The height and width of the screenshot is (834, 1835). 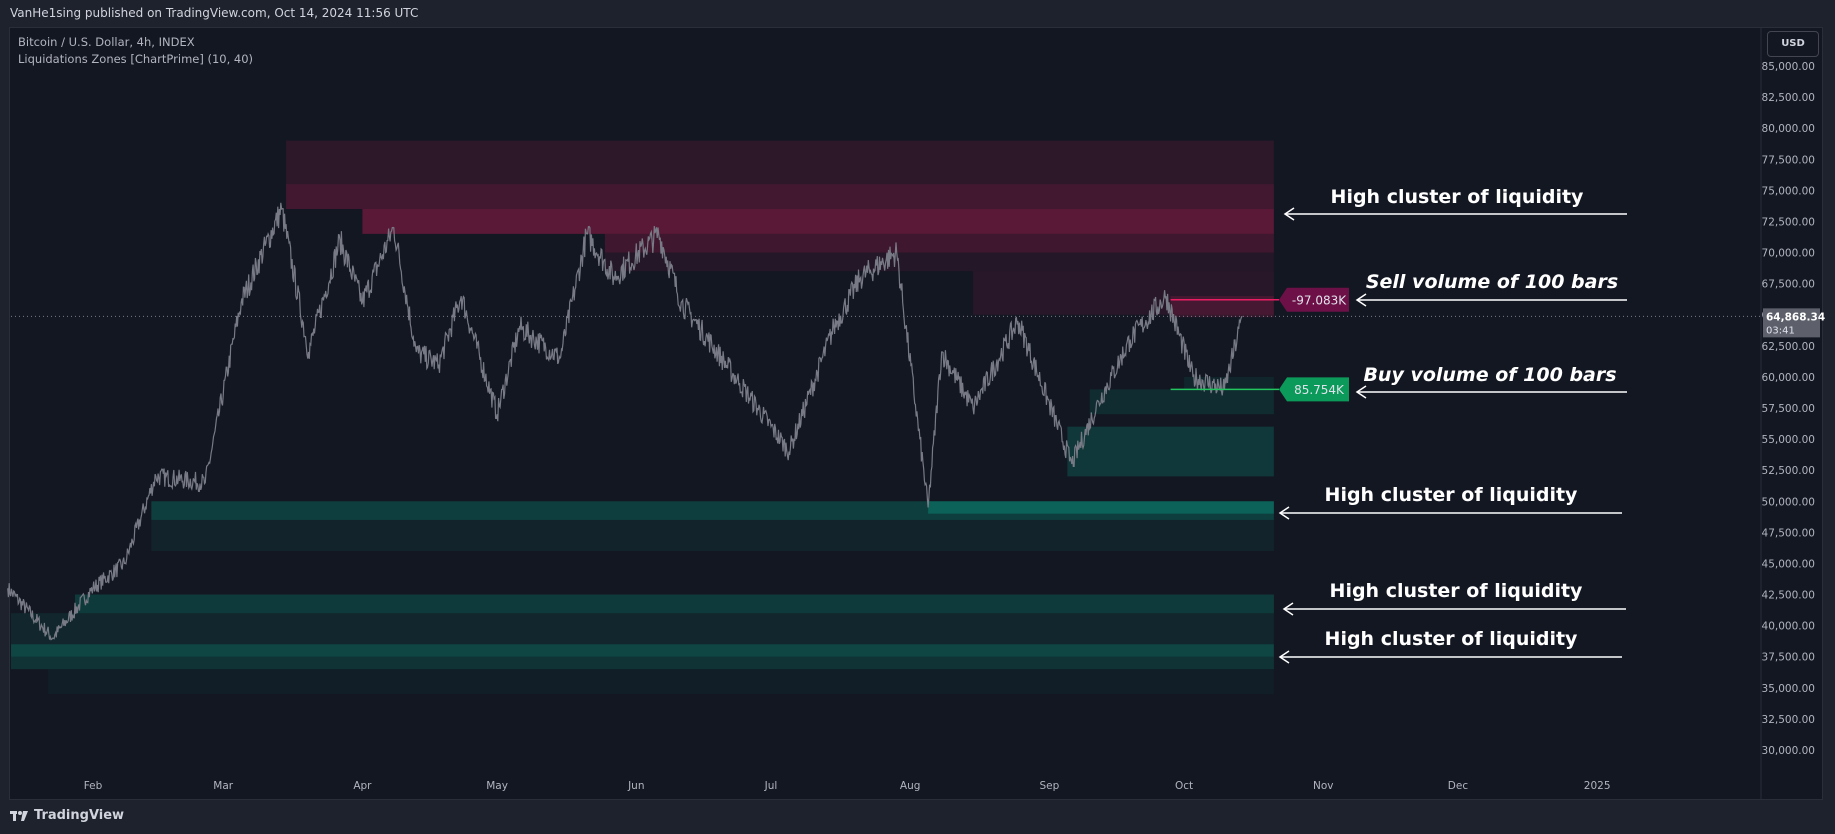 What do you see at coordinates (1323, 786) in the screenshot?
I see `x-tick-label: Nov` at bounding box center [1323, 786].